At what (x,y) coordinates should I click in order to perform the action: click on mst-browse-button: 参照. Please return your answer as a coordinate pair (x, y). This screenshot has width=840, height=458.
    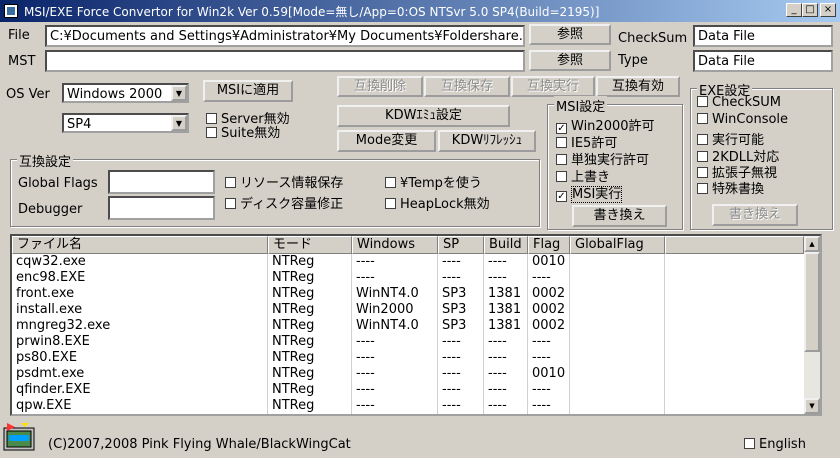
    Looking at the image, I should click on (570, 60).